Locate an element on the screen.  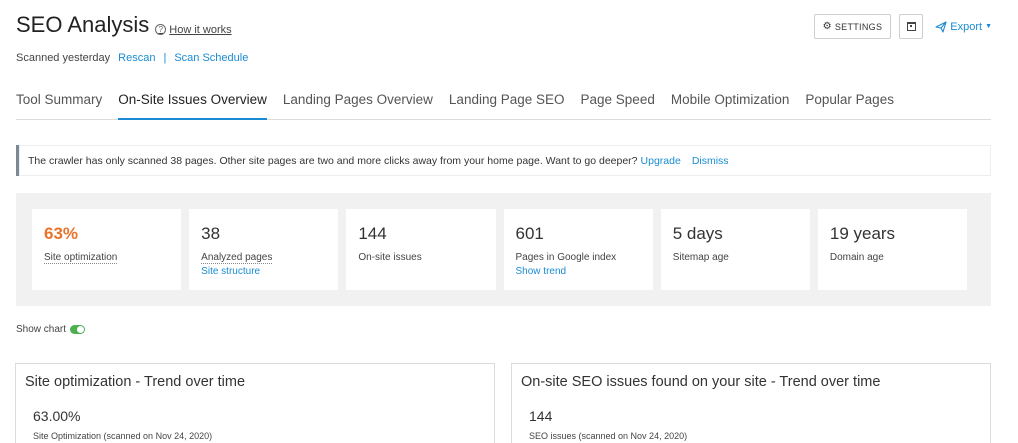
tab-landing-page-seo: Landing Page SEO is located at coordinates (507, 105).